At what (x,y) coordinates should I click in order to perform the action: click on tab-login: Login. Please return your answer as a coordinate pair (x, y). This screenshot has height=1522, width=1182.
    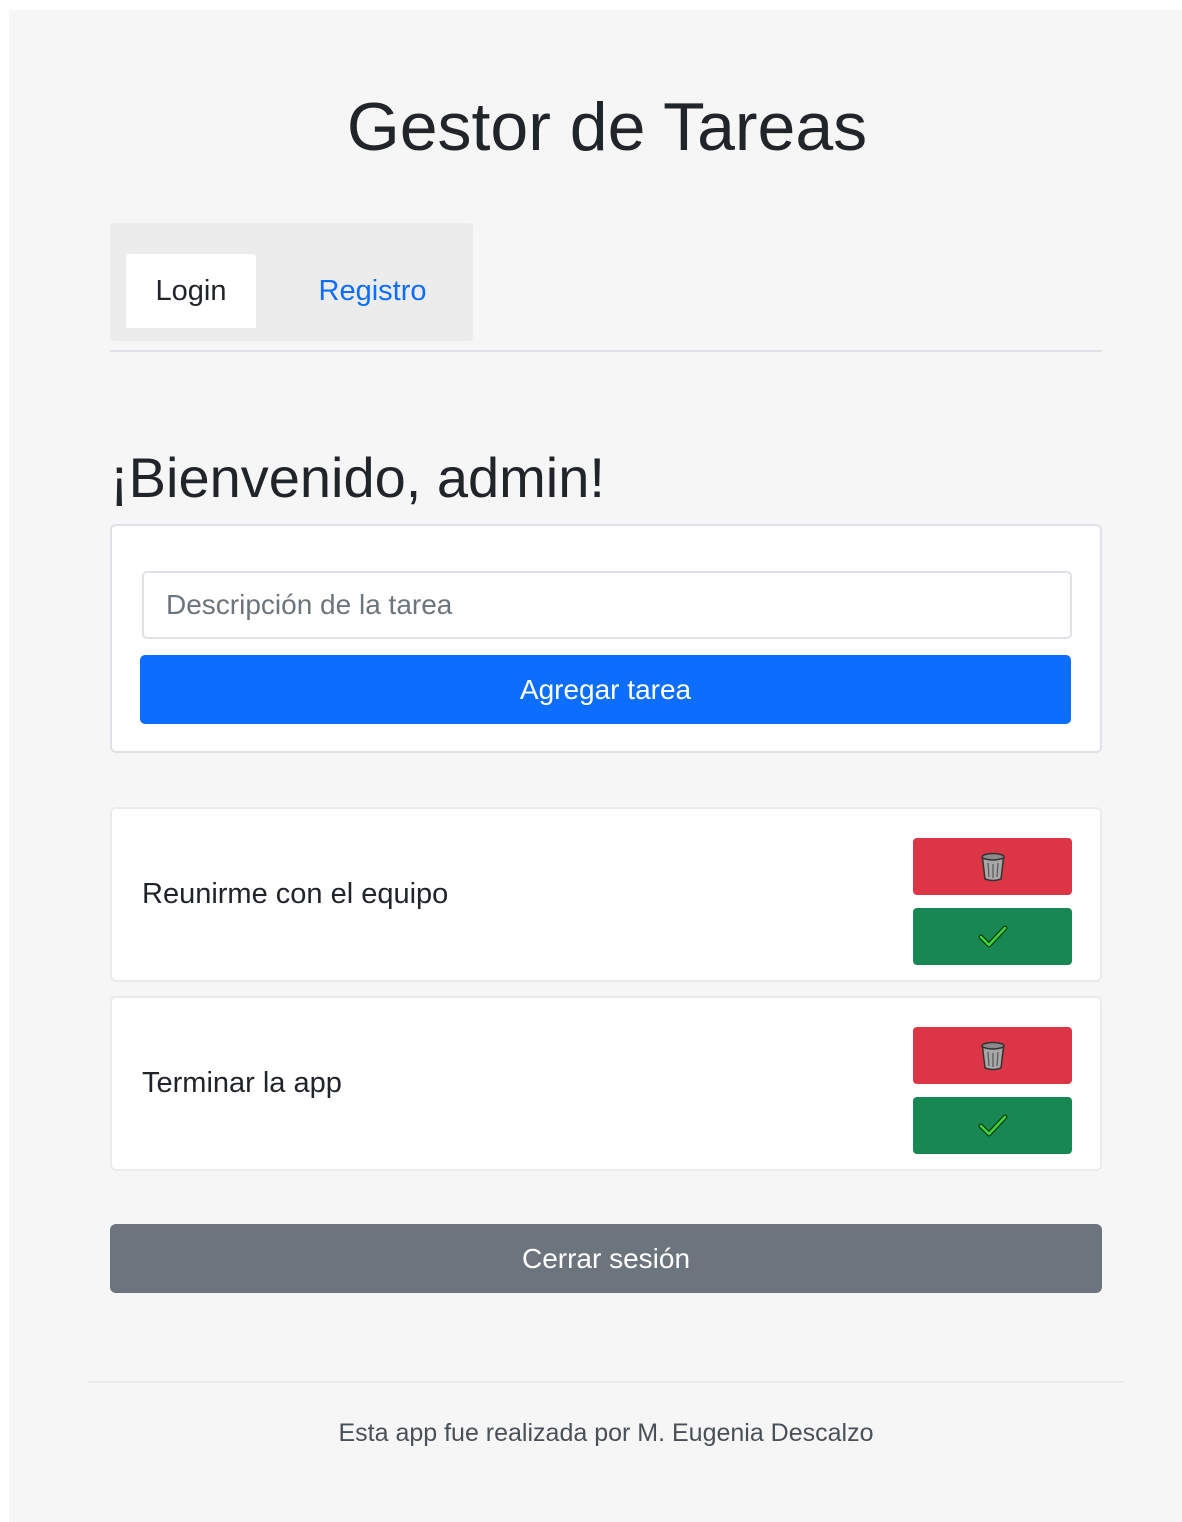
    Looking at the image, I should click on (191, 291).